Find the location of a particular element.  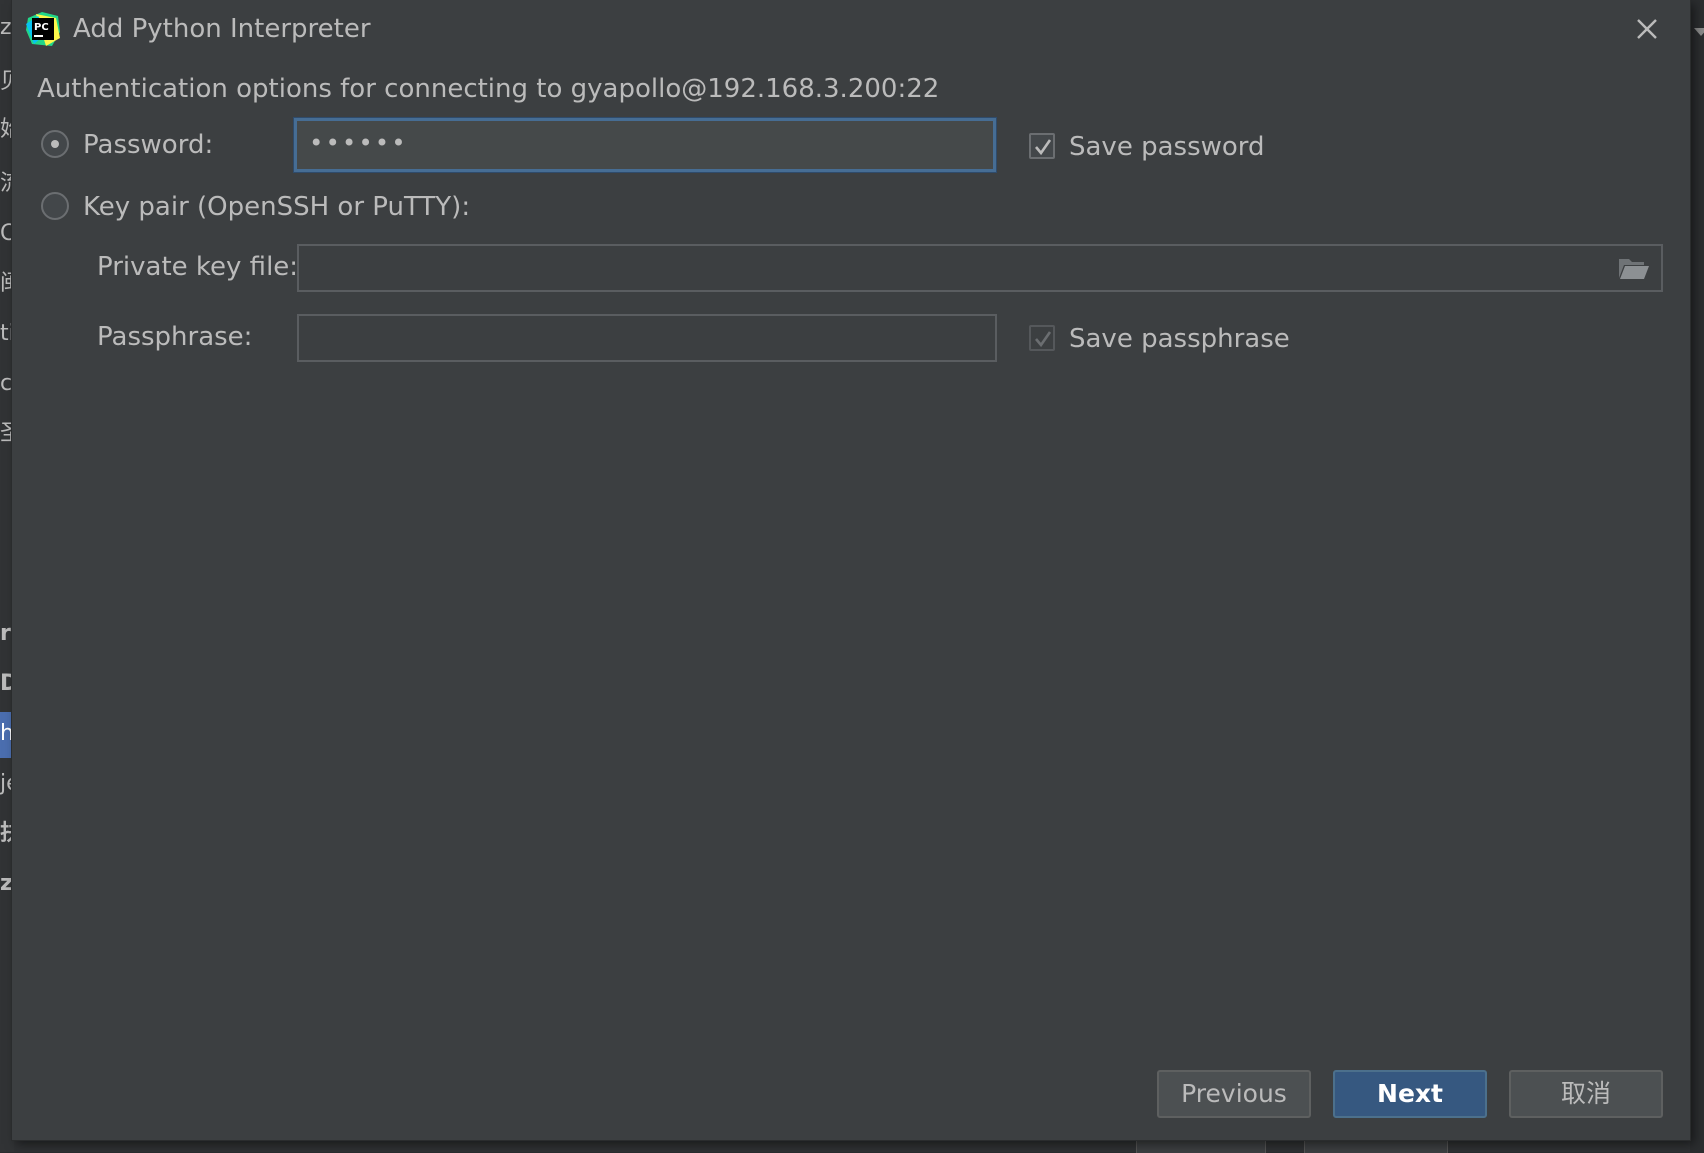

cancel-button: 取消 is located at coordinates (1586, 1094).